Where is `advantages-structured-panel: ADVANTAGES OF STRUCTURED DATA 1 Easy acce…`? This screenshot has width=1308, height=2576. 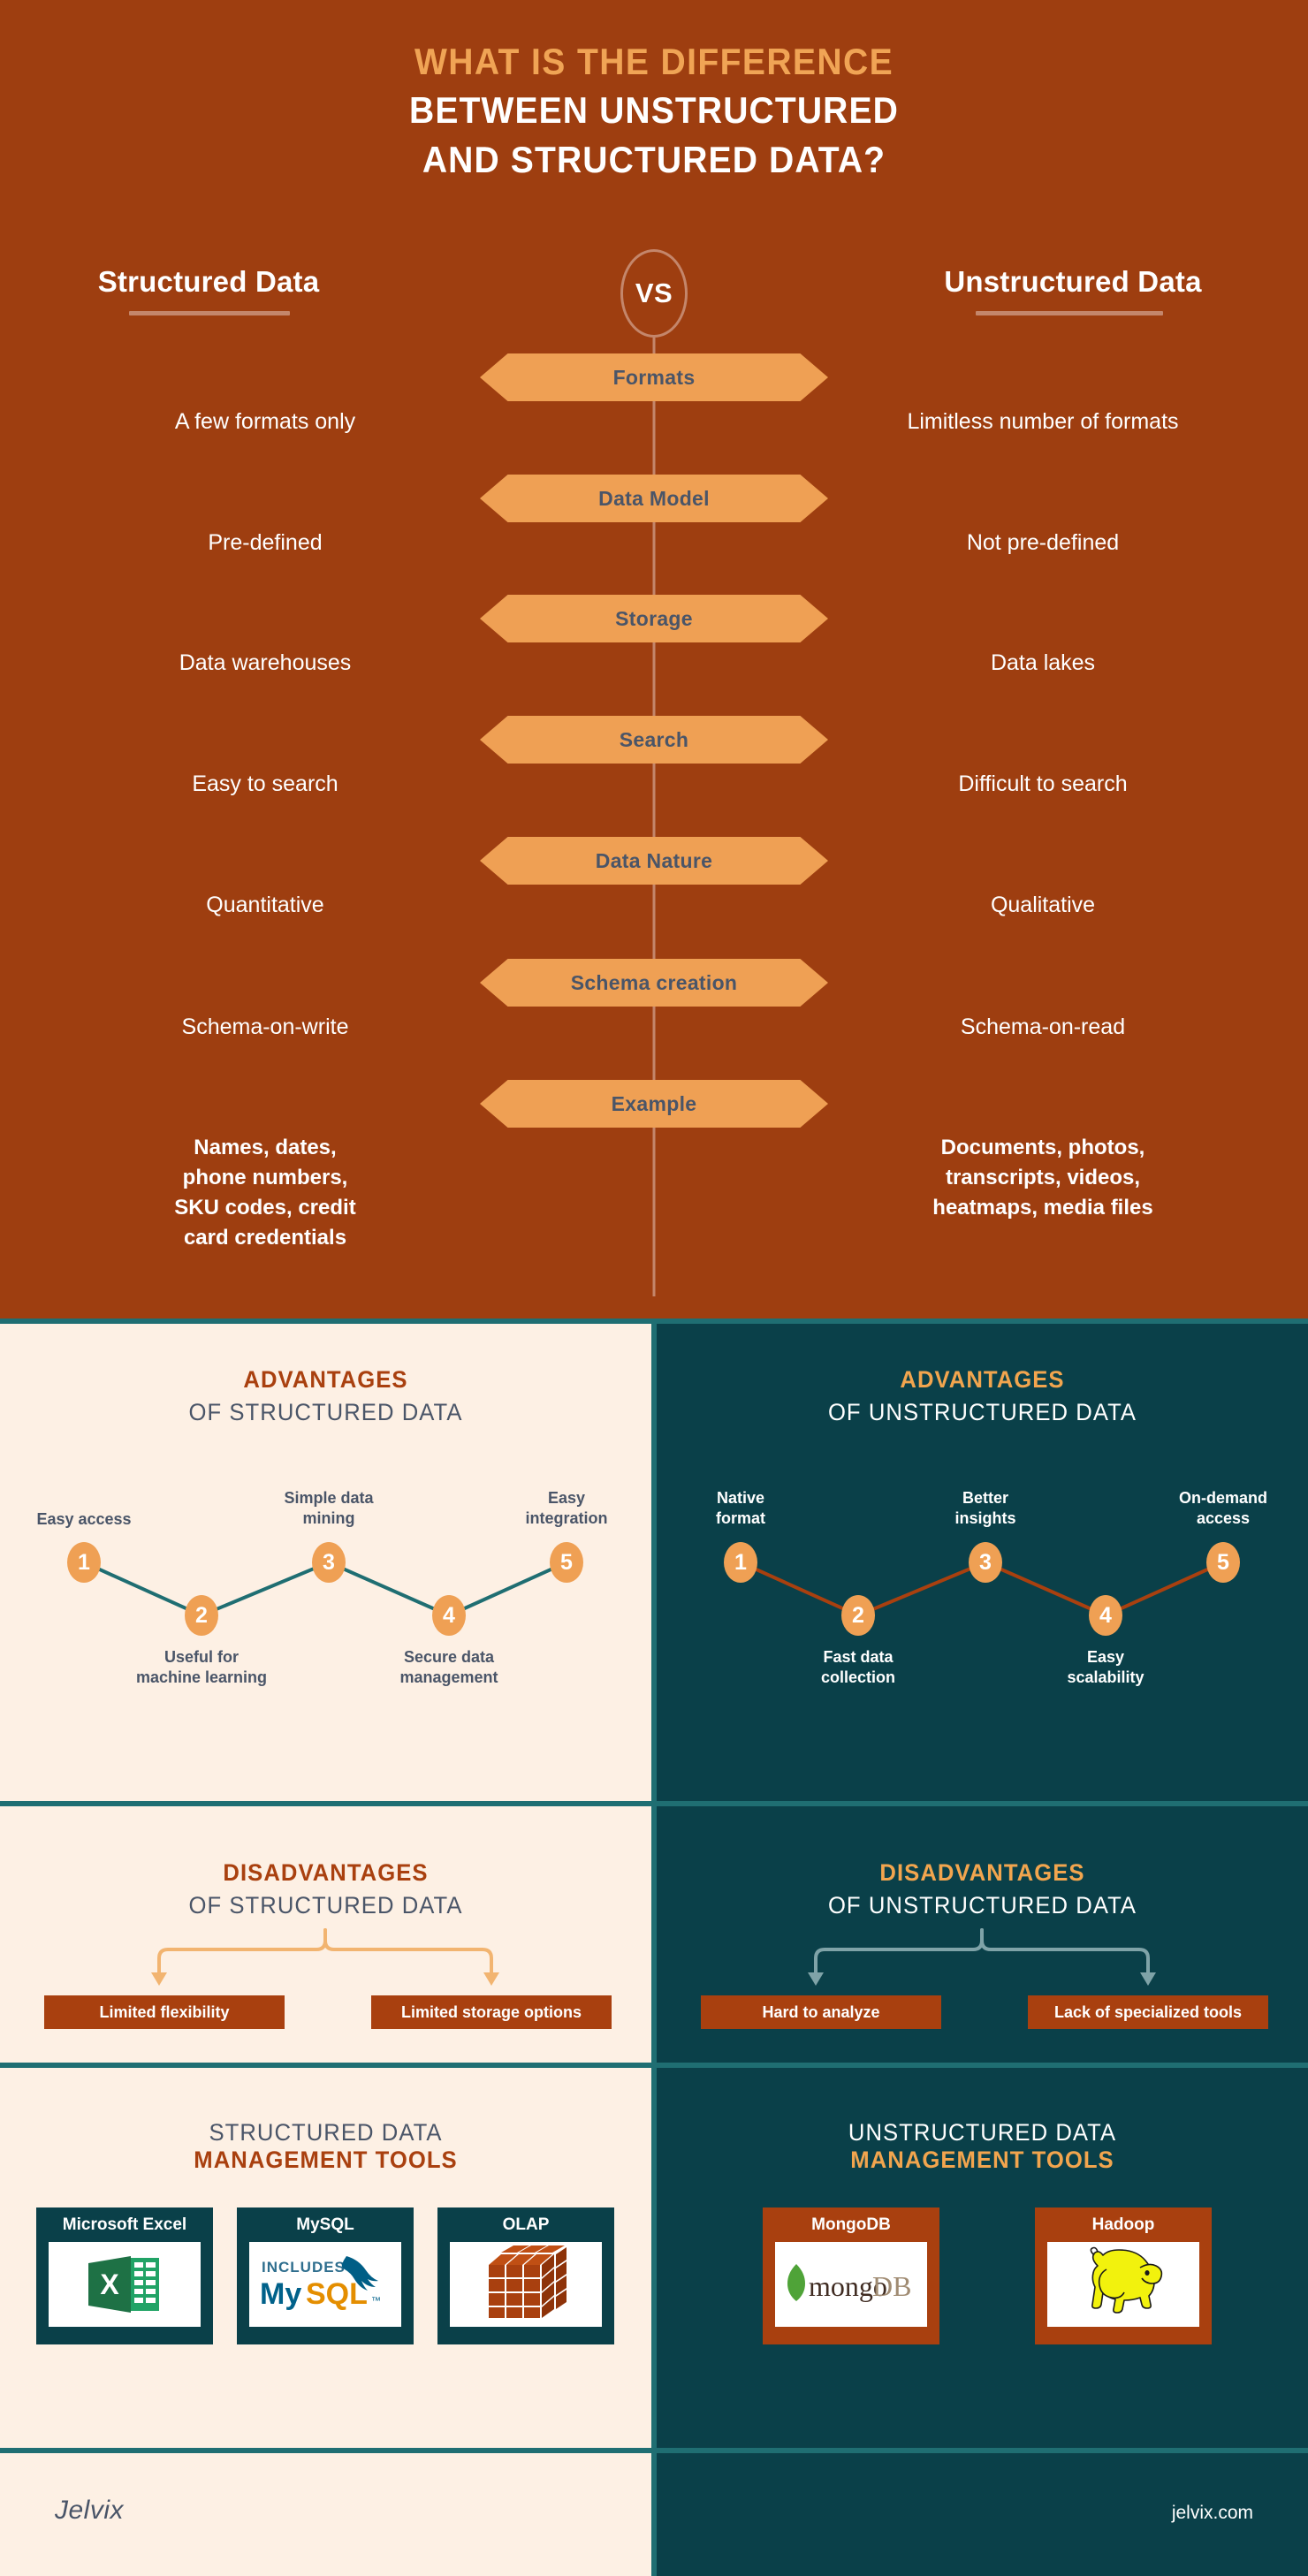 advantages-structured-panel: ADVANTAGES OF STRUCTURED DATA 1 Easy acce… is located at coordinates (325, 1563).